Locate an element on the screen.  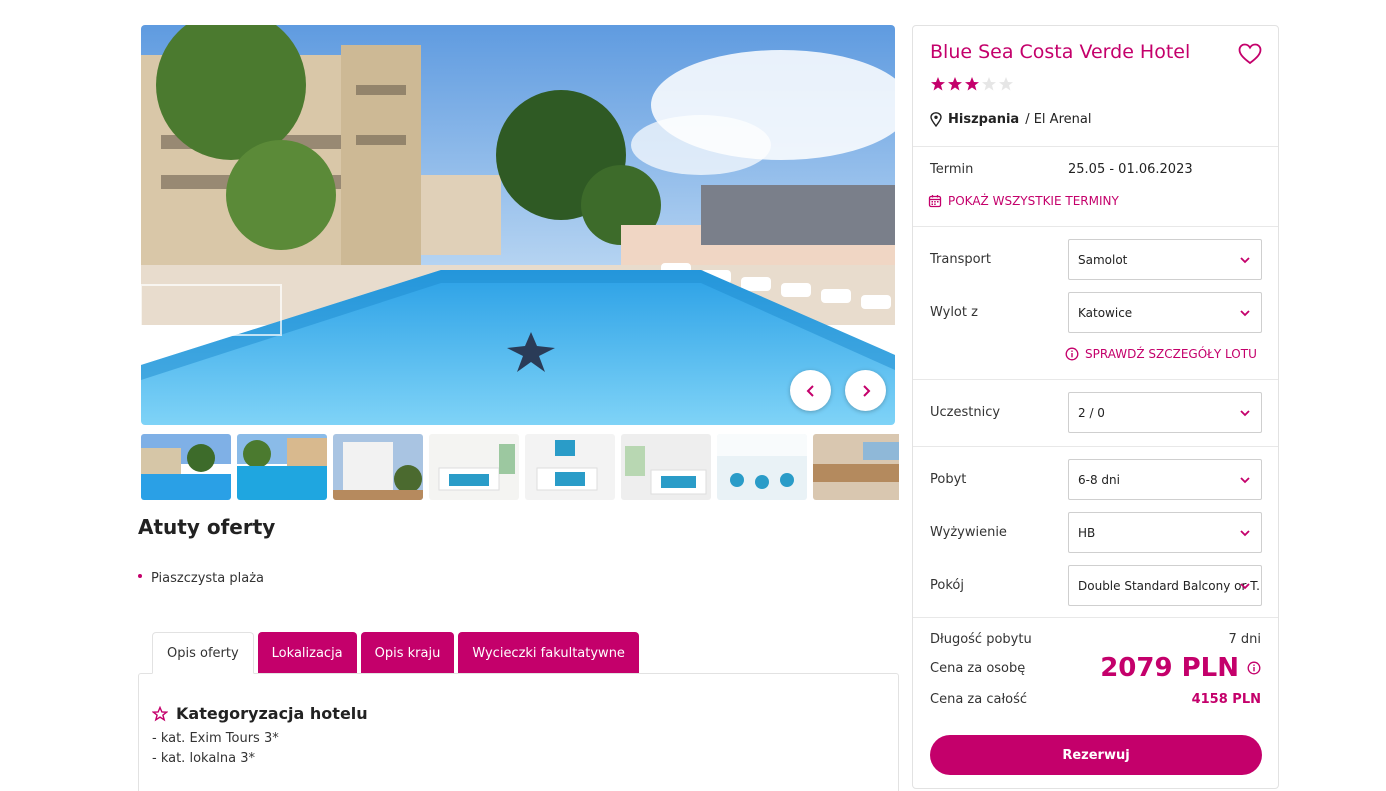
price-per-person-row: Cena za osobę 2079 PLN is located at coordinates (1095, 668).